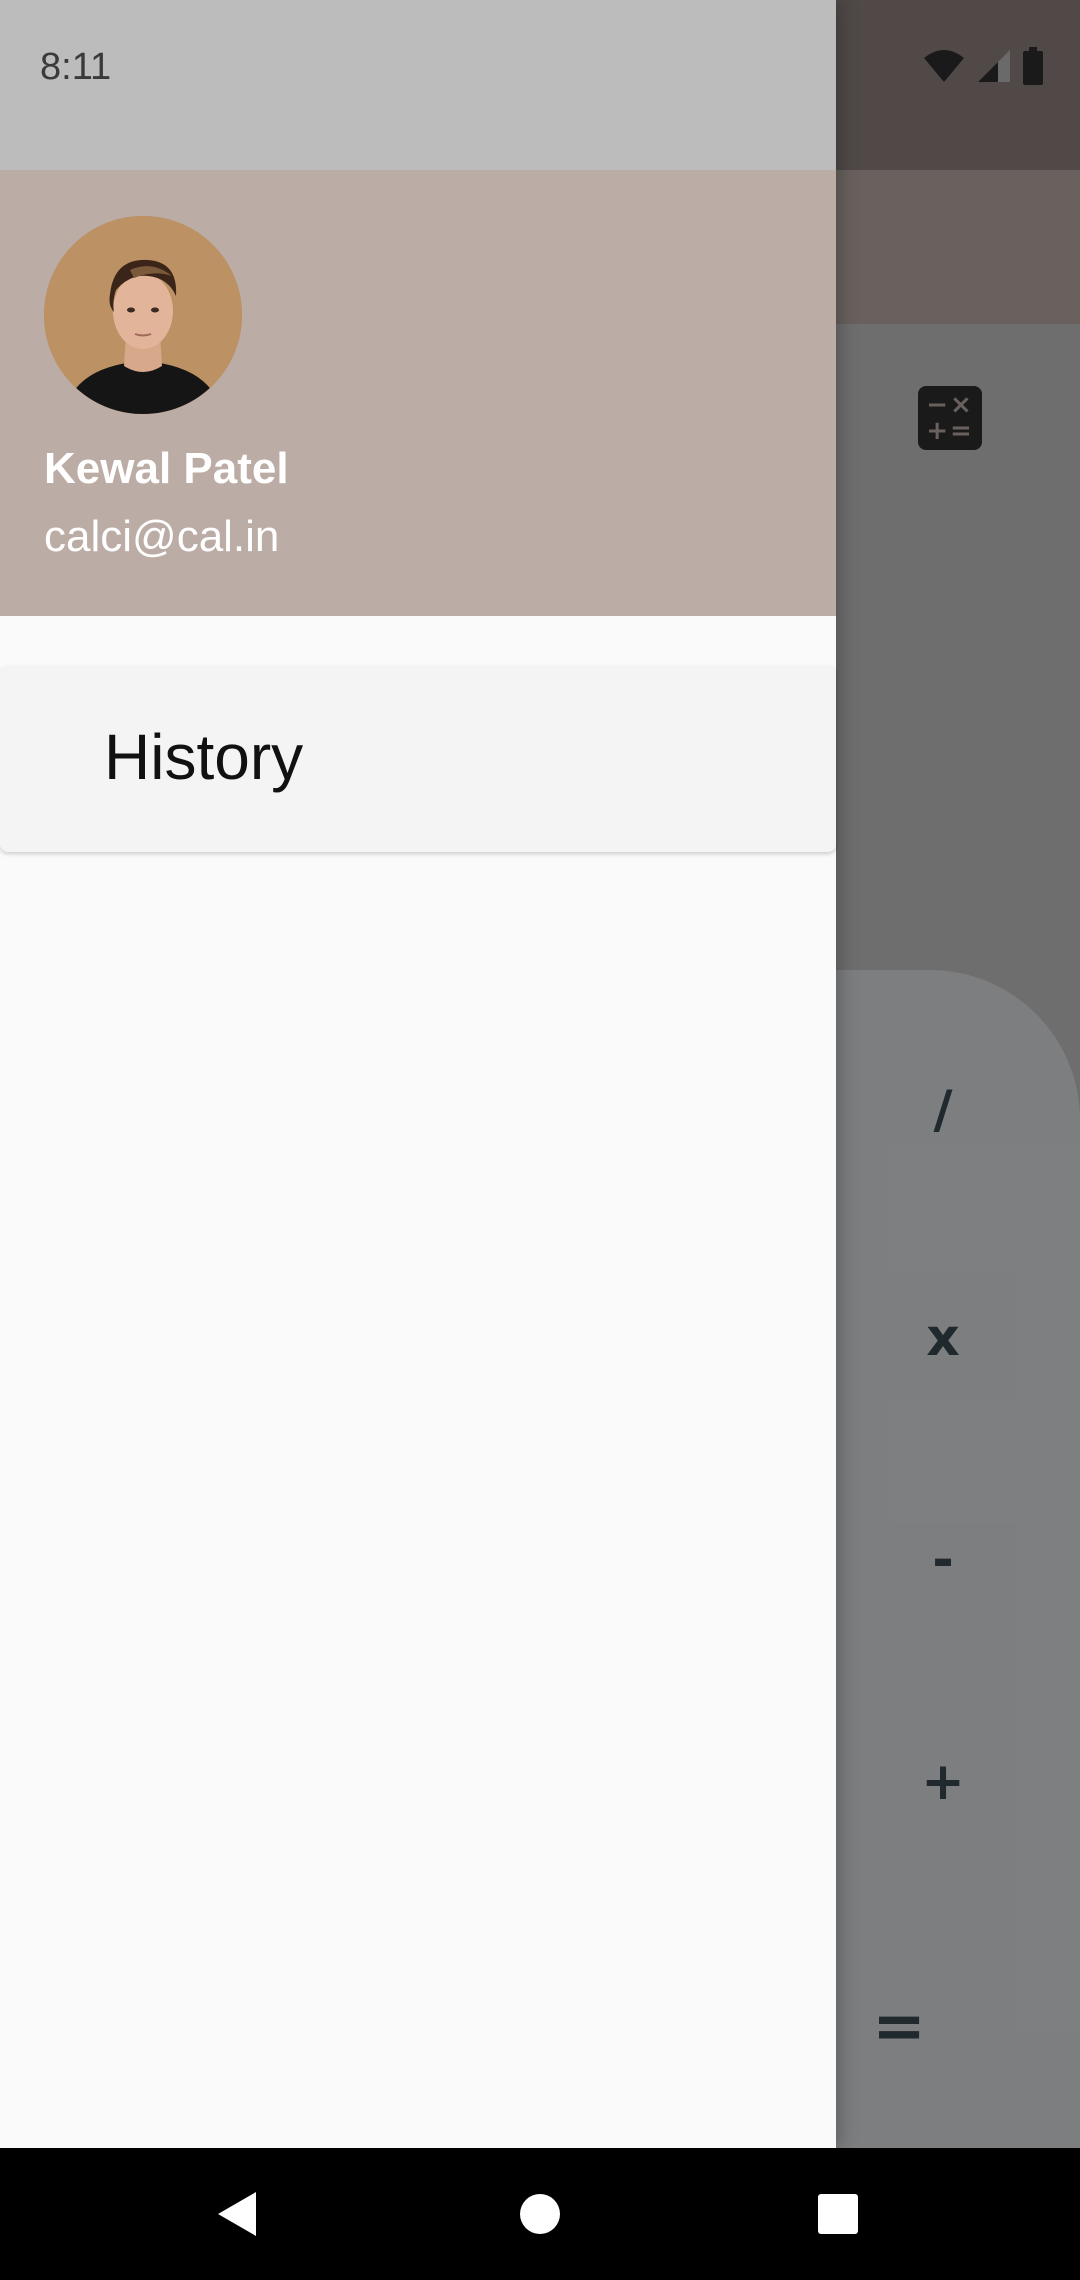 This screenshot has width=1080, height=2280. I want to click on avatar-portrait-image, so click(143, 315).